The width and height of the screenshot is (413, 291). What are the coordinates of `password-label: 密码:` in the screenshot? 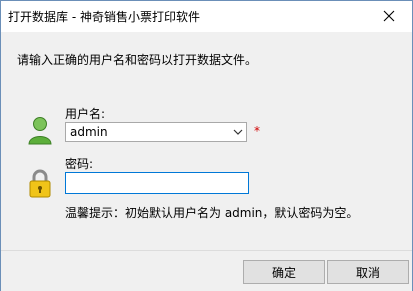 It's located at (79, 164).